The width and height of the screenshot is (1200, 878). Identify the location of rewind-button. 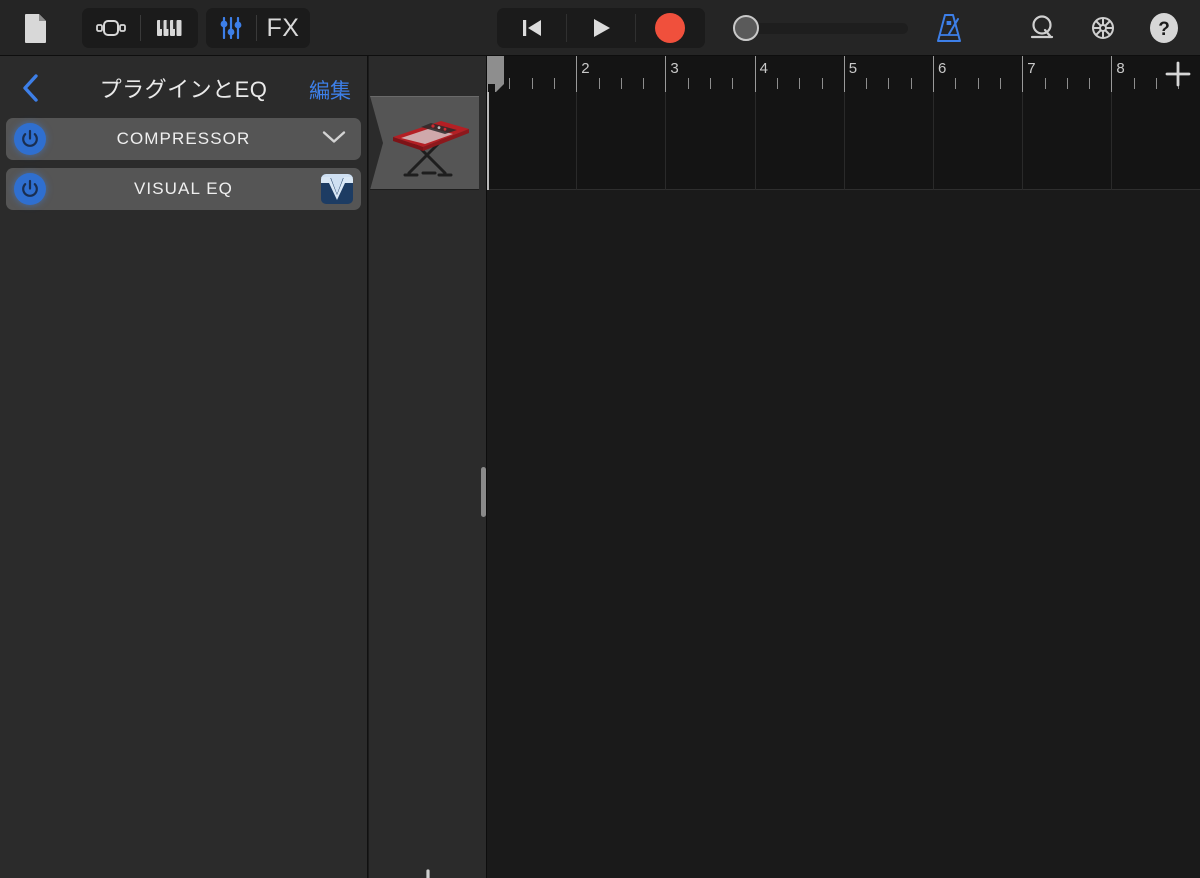
(531, 28).